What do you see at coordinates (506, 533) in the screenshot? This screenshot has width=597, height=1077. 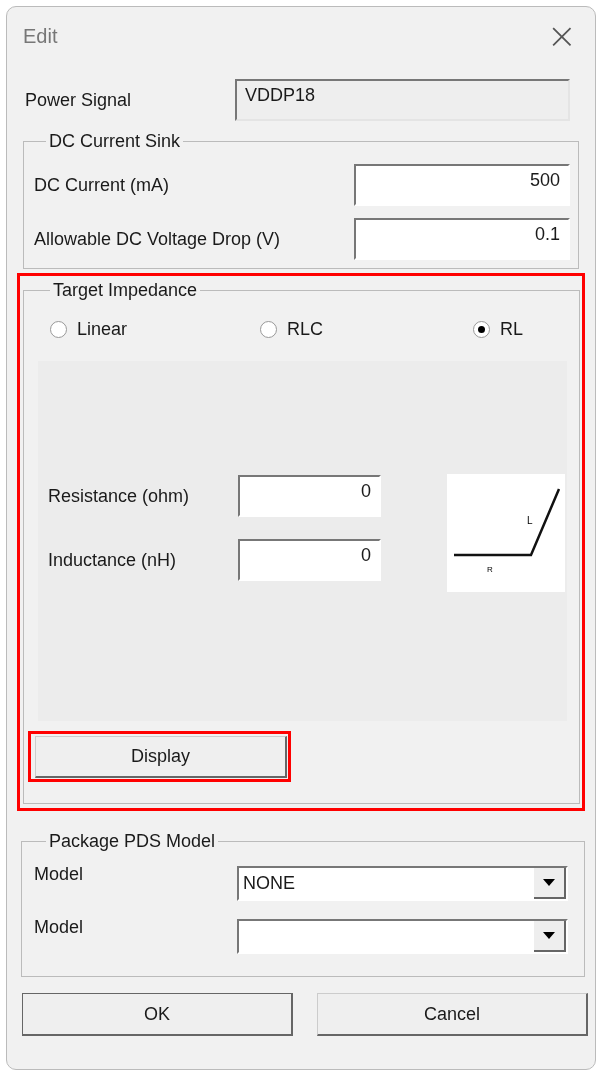 I see `rl-curve-drawing: L R` at bounding box center [506, 533].